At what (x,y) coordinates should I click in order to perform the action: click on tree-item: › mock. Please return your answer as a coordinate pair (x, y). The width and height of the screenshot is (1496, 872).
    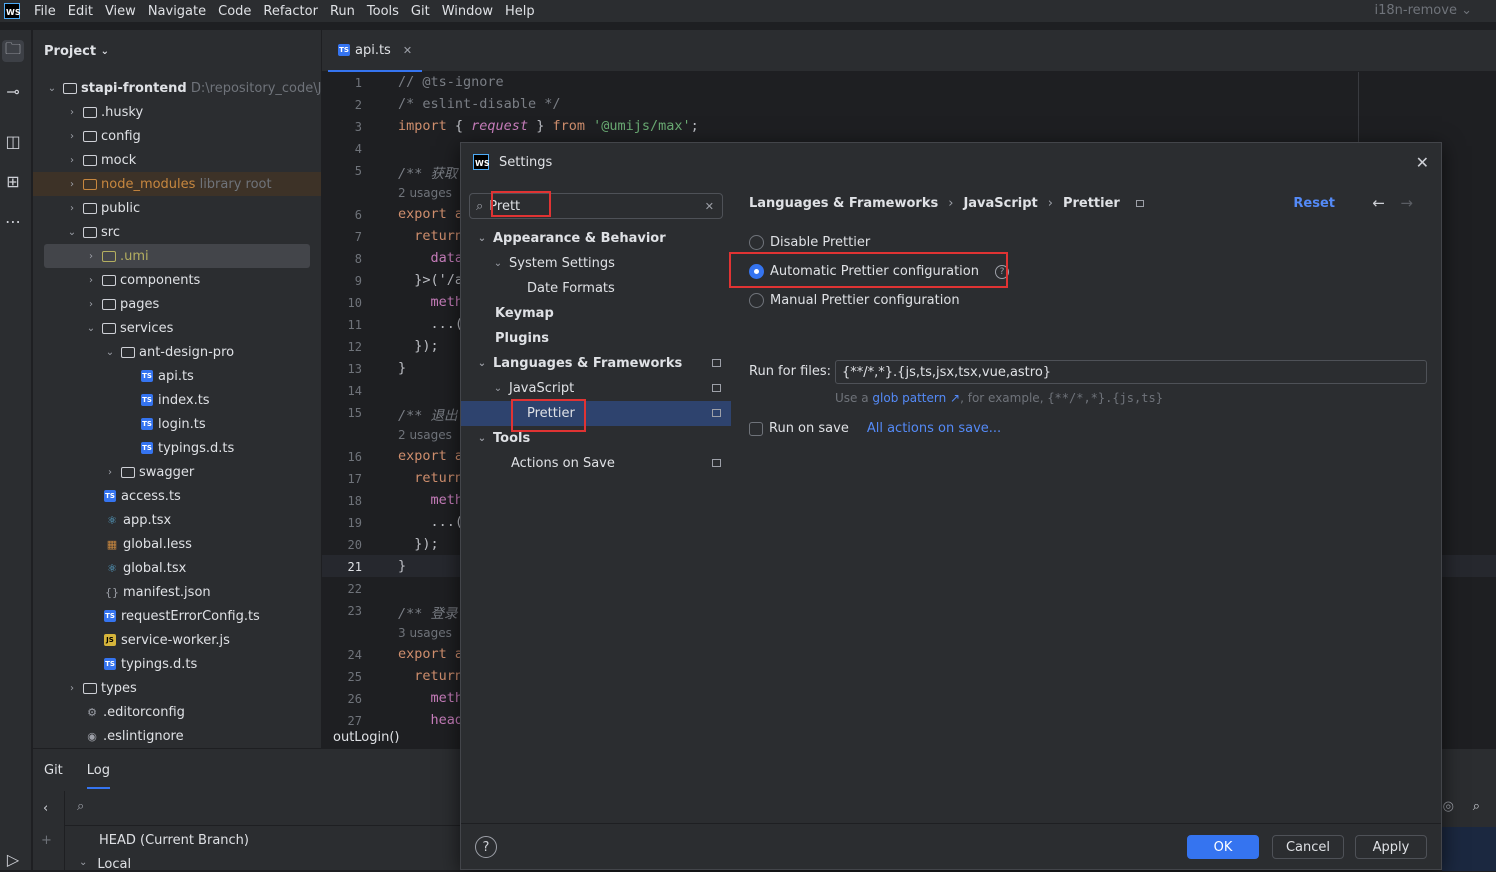
    Looking at the image, I should click on (100, 160).